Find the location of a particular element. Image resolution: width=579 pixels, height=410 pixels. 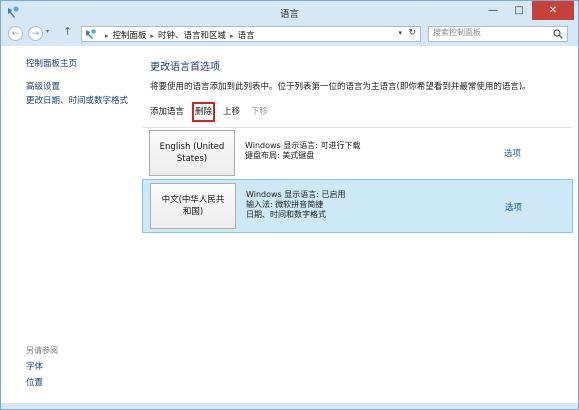

breadcrumb-control-panel: 控制面板 is located at coordinates (130, 36).